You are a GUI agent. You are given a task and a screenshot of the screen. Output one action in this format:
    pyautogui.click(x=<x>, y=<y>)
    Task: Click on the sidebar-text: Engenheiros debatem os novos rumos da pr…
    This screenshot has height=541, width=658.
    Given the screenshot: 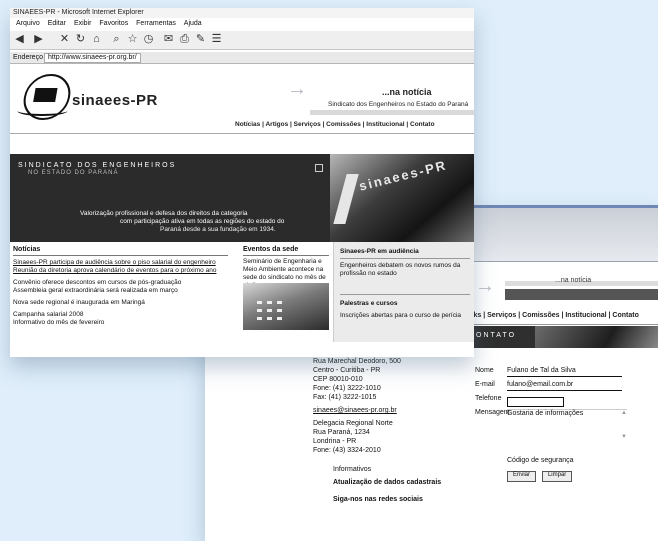 What is the action you would take?
    pyautogui.click(x=404, y=270)
    